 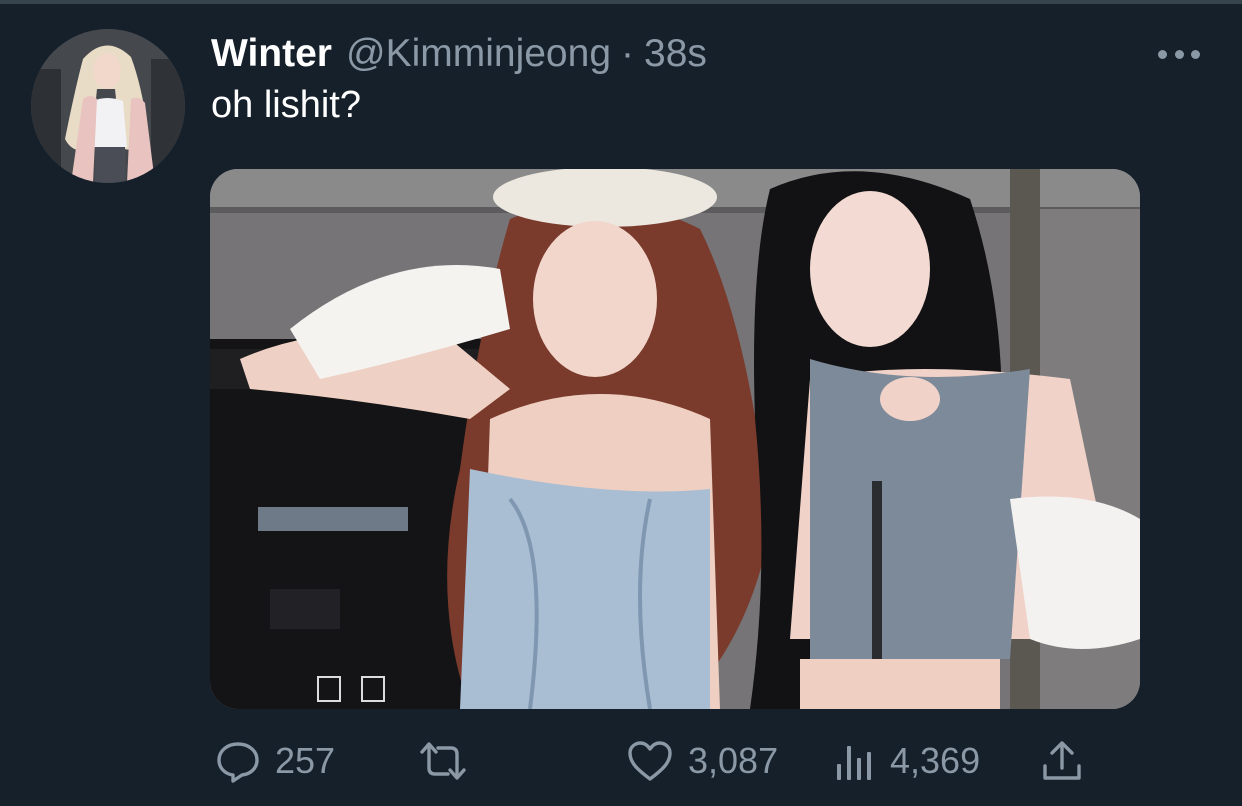 I want to click on tweet-header: Winter @Kimminjeong · 38s, so click(x=459, y=56).